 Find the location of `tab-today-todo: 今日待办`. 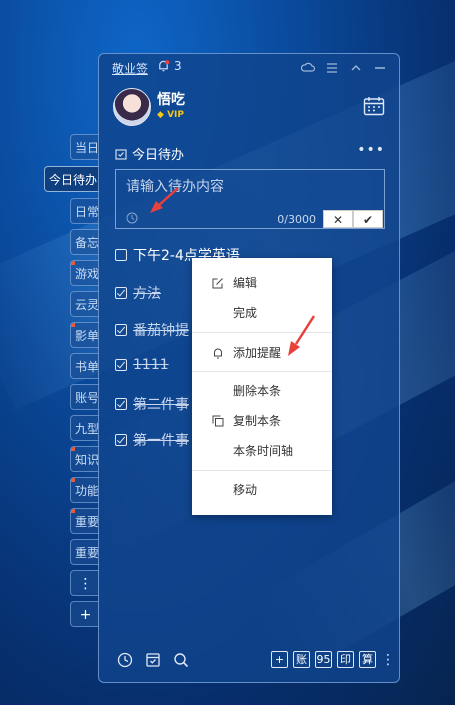

tab-today-todo: 今日待办 is located at coordinates (72, 179).